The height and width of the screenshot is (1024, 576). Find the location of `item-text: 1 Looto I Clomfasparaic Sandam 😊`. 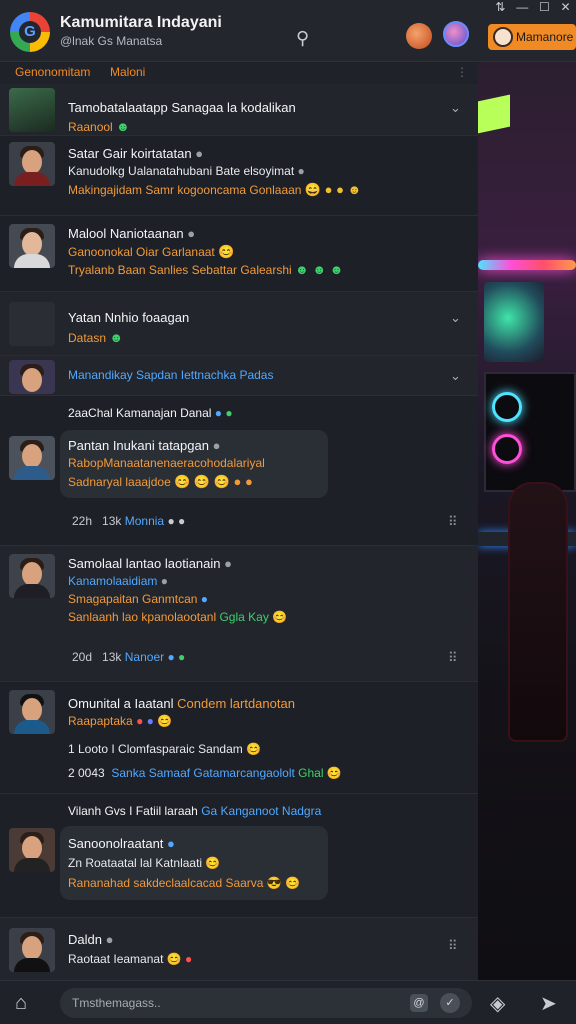

item-text: 1 Looto I Clomfasparaic Sandam 😊 is located at coordinates (165, 749).